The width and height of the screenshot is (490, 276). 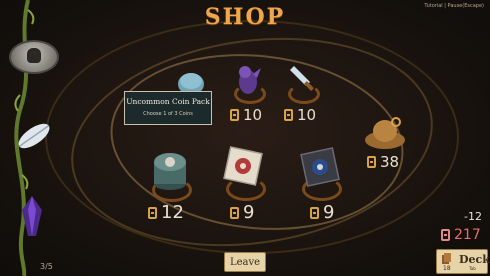 I want to click on deck-button: Deck 18 Tab, so click(x=463, y=261).